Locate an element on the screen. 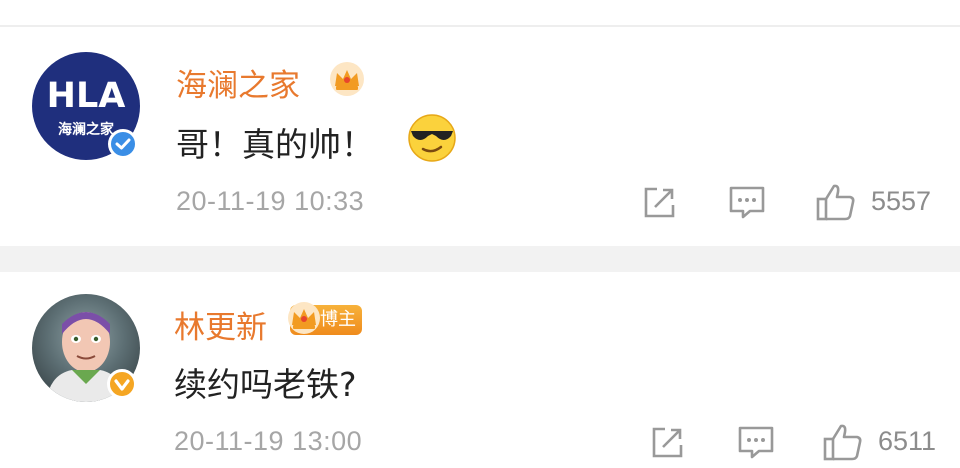  badge-label: 博主 is located at coordinates (338, 319).